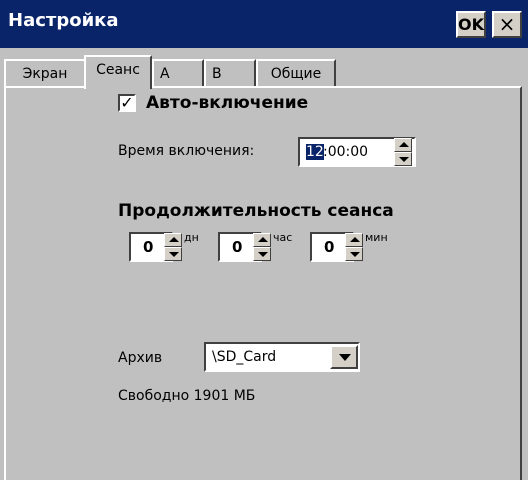 This screenshot has width=528, height=480. I want to click on start-time-label: Время включения:, so click(186, 151).